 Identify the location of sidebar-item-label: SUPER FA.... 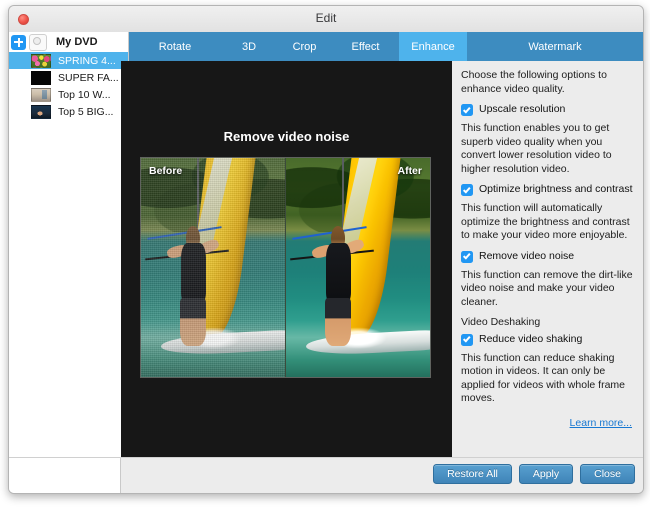
(88, 77).